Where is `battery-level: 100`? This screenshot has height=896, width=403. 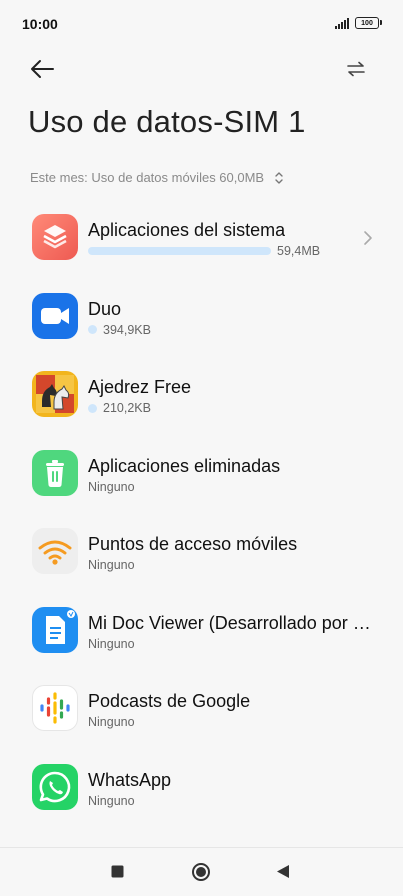
battery-level: 100 is located at coordinates (367, 23).